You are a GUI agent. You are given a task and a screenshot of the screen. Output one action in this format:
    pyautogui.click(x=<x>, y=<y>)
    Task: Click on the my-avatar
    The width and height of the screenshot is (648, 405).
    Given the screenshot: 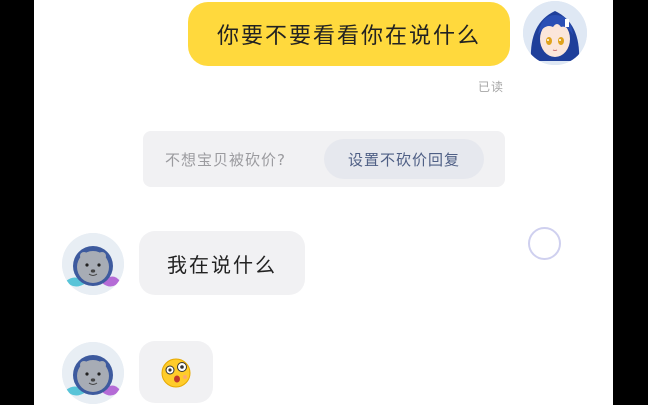 What is the action you would take?
    pyautogui.click(x=555, y=33)
    